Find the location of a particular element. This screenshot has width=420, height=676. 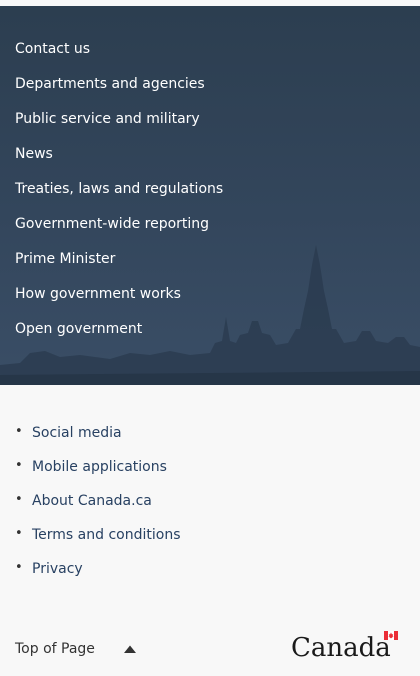

departments-agencies-link: Departments and agencies is located at coordinates (110, 84).